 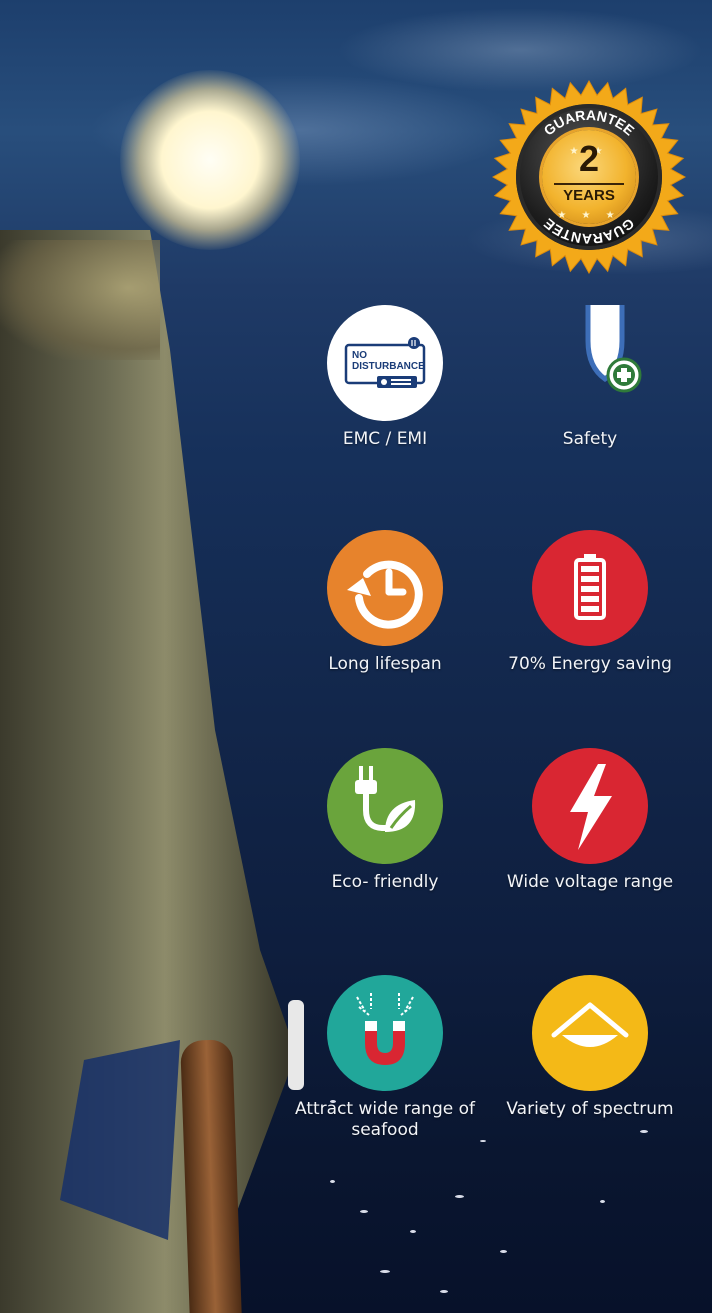 What do you see at coordinates (590, 882) in the screenshot?
I see `feature-label: Wide voltage range` at bounding box center [590, 882].